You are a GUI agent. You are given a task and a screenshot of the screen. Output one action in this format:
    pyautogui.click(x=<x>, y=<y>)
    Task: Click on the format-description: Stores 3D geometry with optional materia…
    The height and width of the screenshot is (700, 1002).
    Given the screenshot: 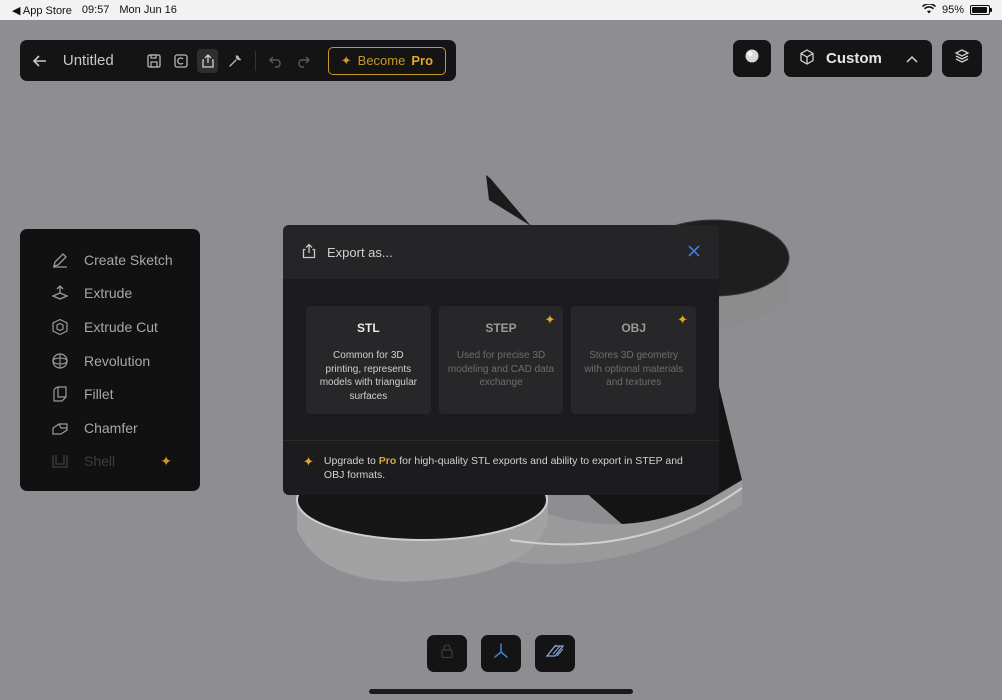 What is the action you would take?
    pyautogui.click(x=634, y=369)
    